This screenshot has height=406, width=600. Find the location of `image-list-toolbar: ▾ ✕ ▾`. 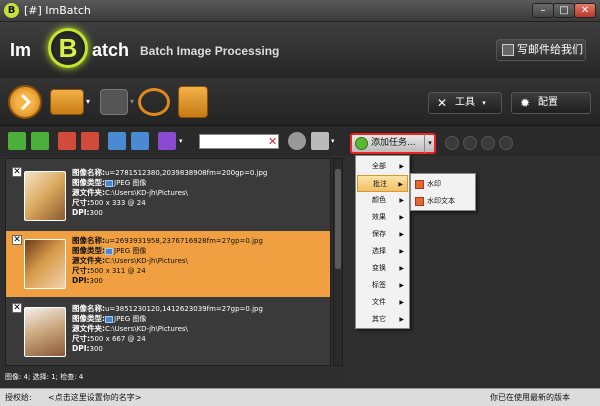

image-list-toolbar: ▾ ✕ ▾ is located at coordinates (172, 141).